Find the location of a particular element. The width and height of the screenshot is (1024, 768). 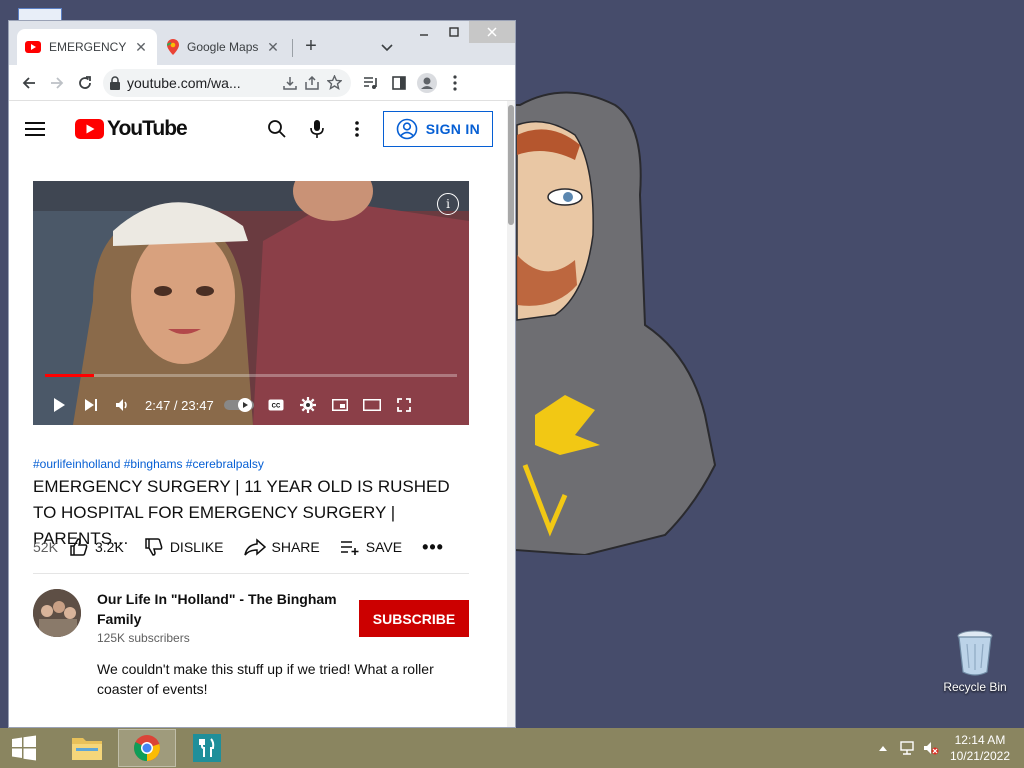

share-label: SHARE is located at coordinates (295, 547).